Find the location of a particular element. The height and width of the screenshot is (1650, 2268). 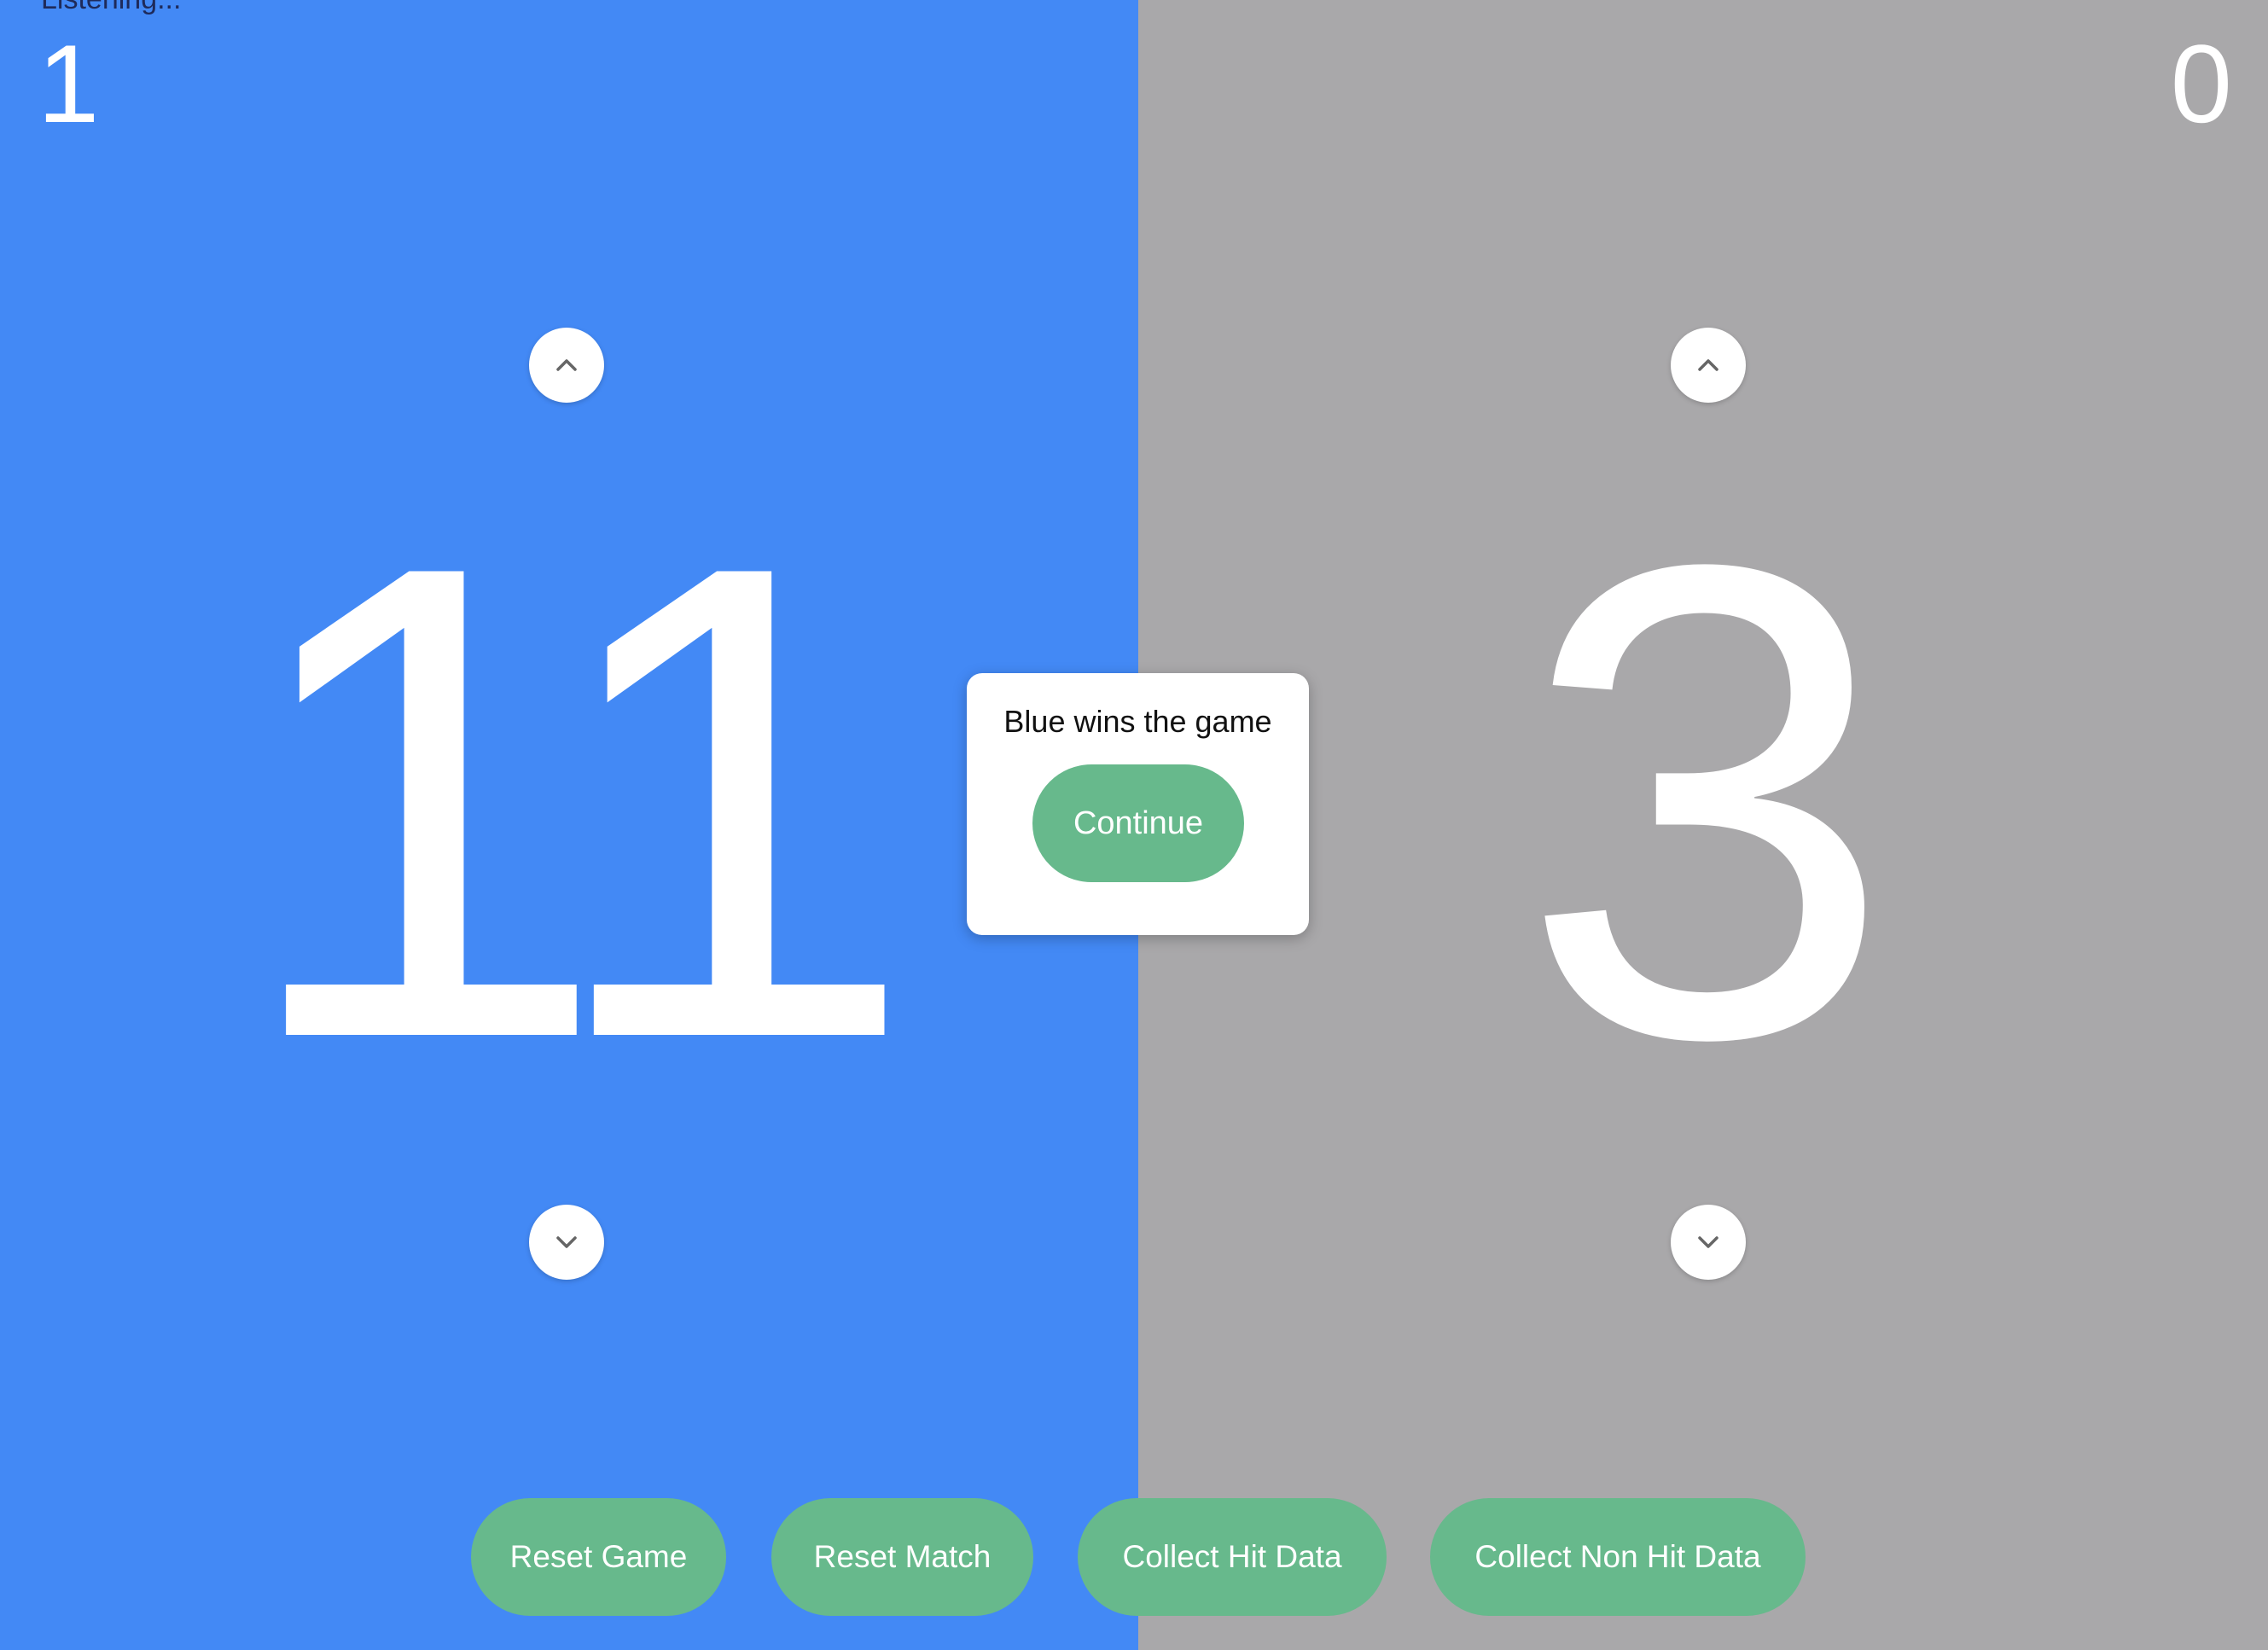

blue-decrement-button is located at coordinates (566, 1242).